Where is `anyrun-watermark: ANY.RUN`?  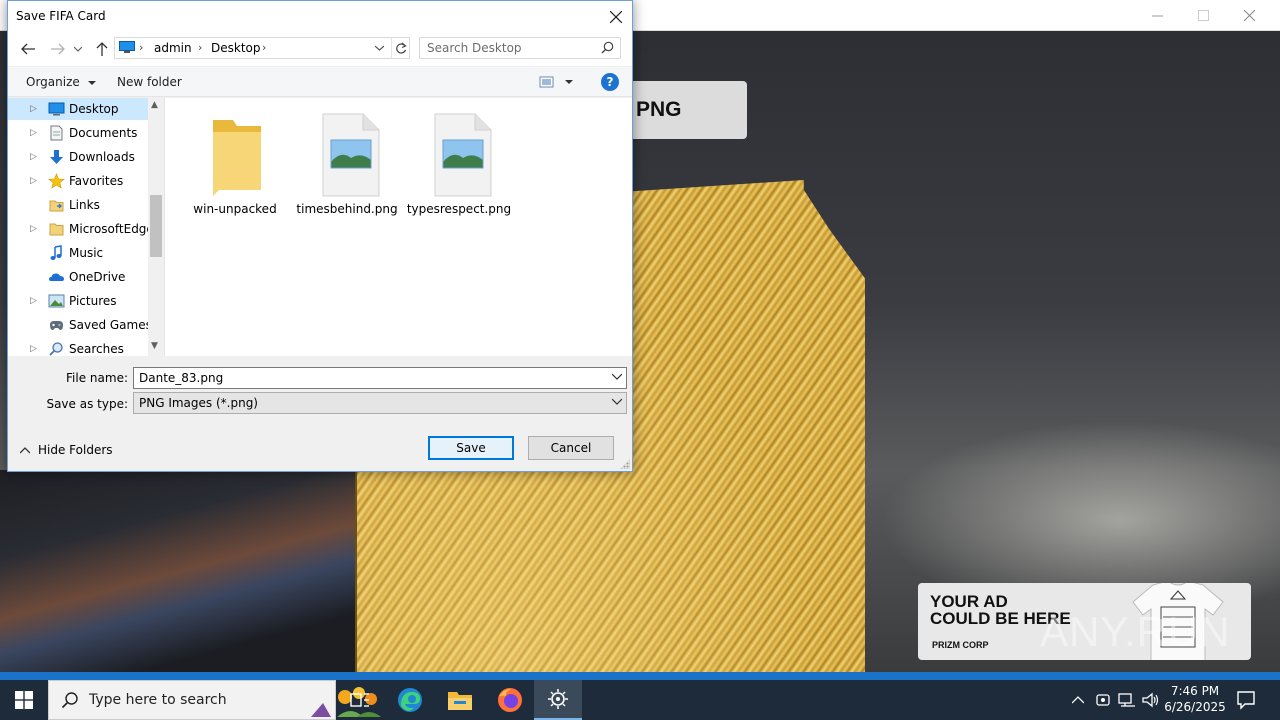
anyrun-watermark: ANY.RUN is located at coordinates (1135, 631).